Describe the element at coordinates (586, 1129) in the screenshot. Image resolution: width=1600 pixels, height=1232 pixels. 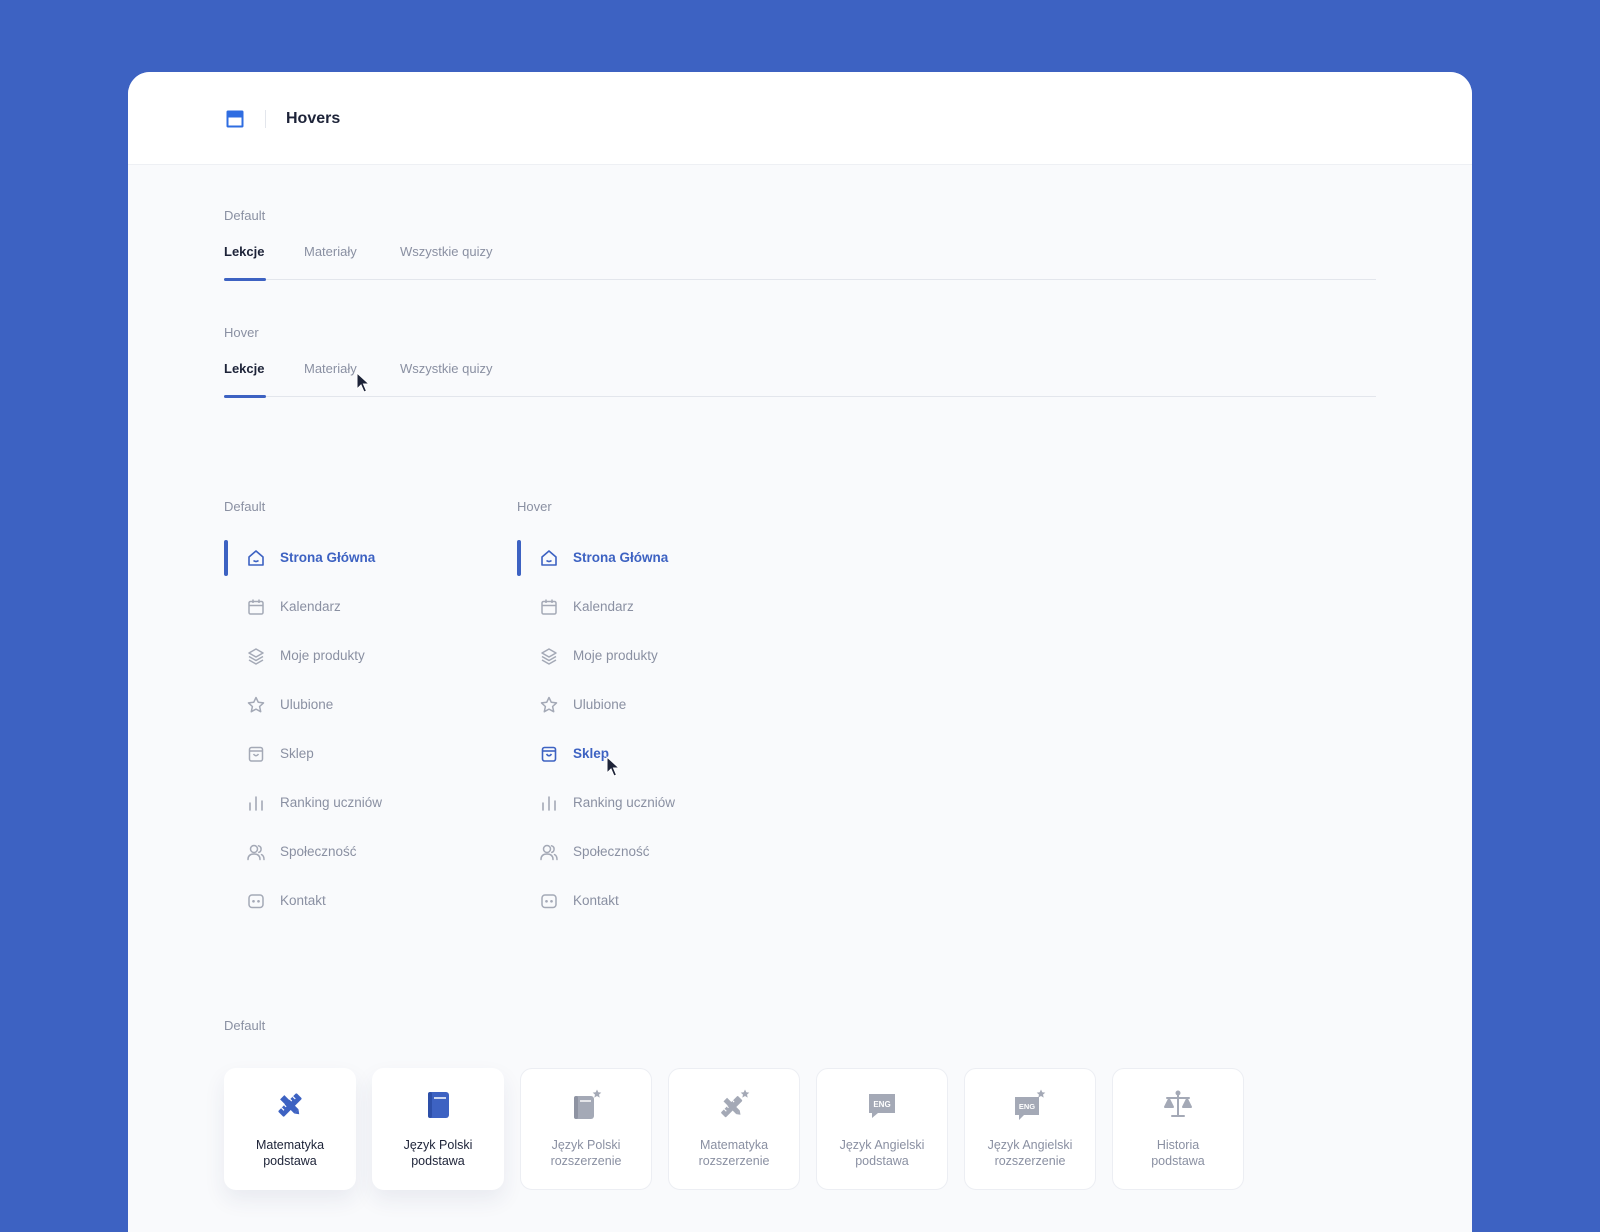
I see `subject-card-jezyk-polski-rozszerzenie: Język Polski rozszerzenie` at that location.